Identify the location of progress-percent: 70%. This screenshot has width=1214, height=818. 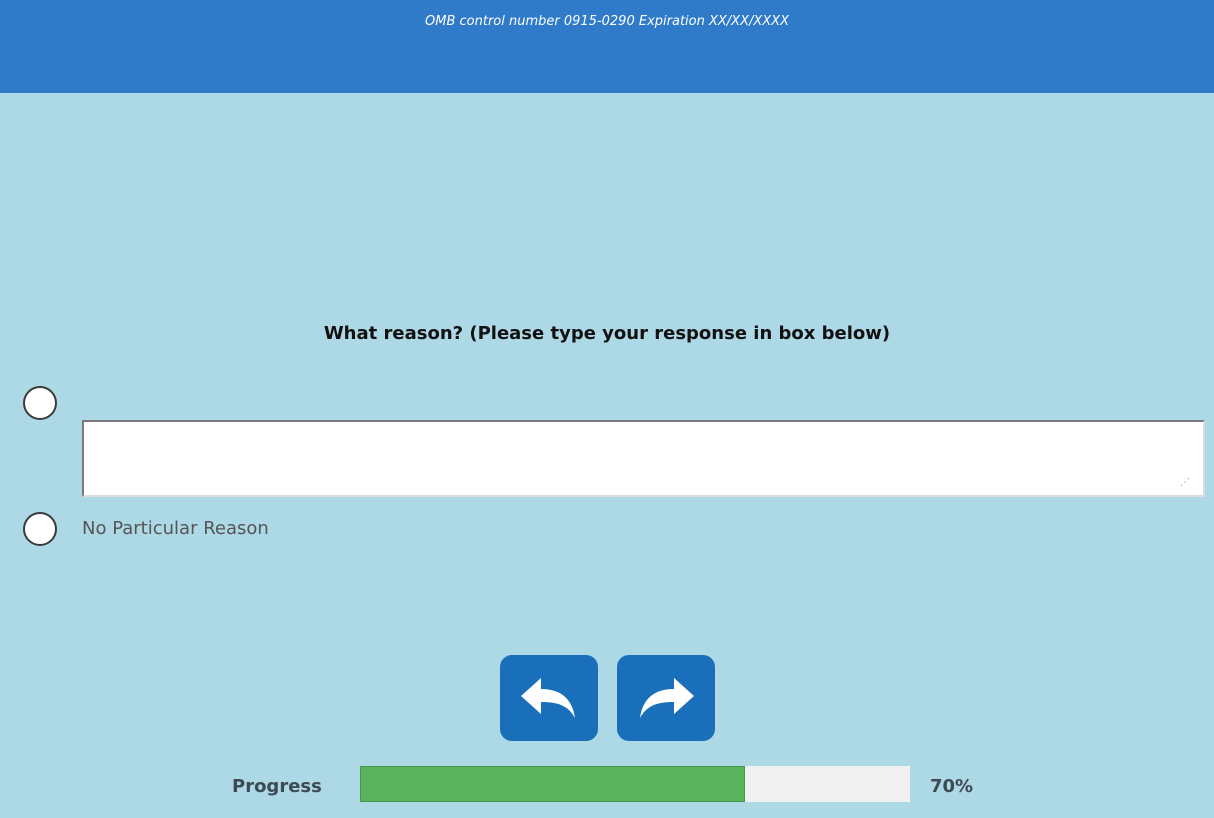
(952, 786).